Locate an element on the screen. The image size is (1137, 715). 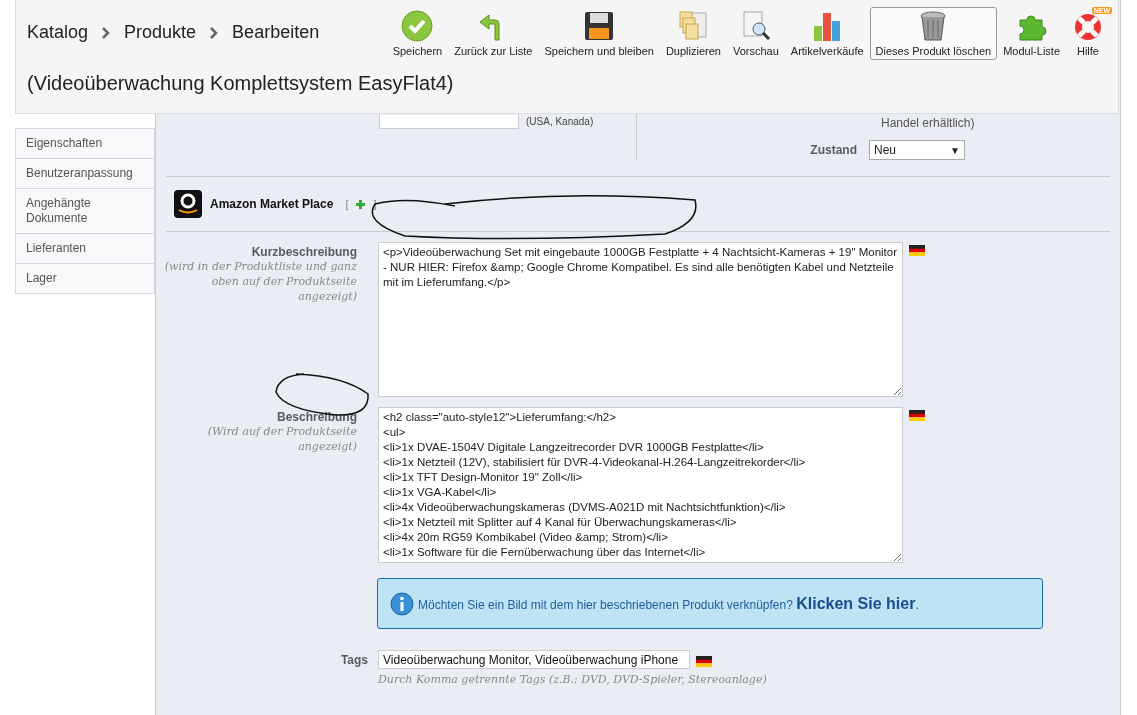
toolbar-button: Duplizieren is located at coordinates (693, 33).